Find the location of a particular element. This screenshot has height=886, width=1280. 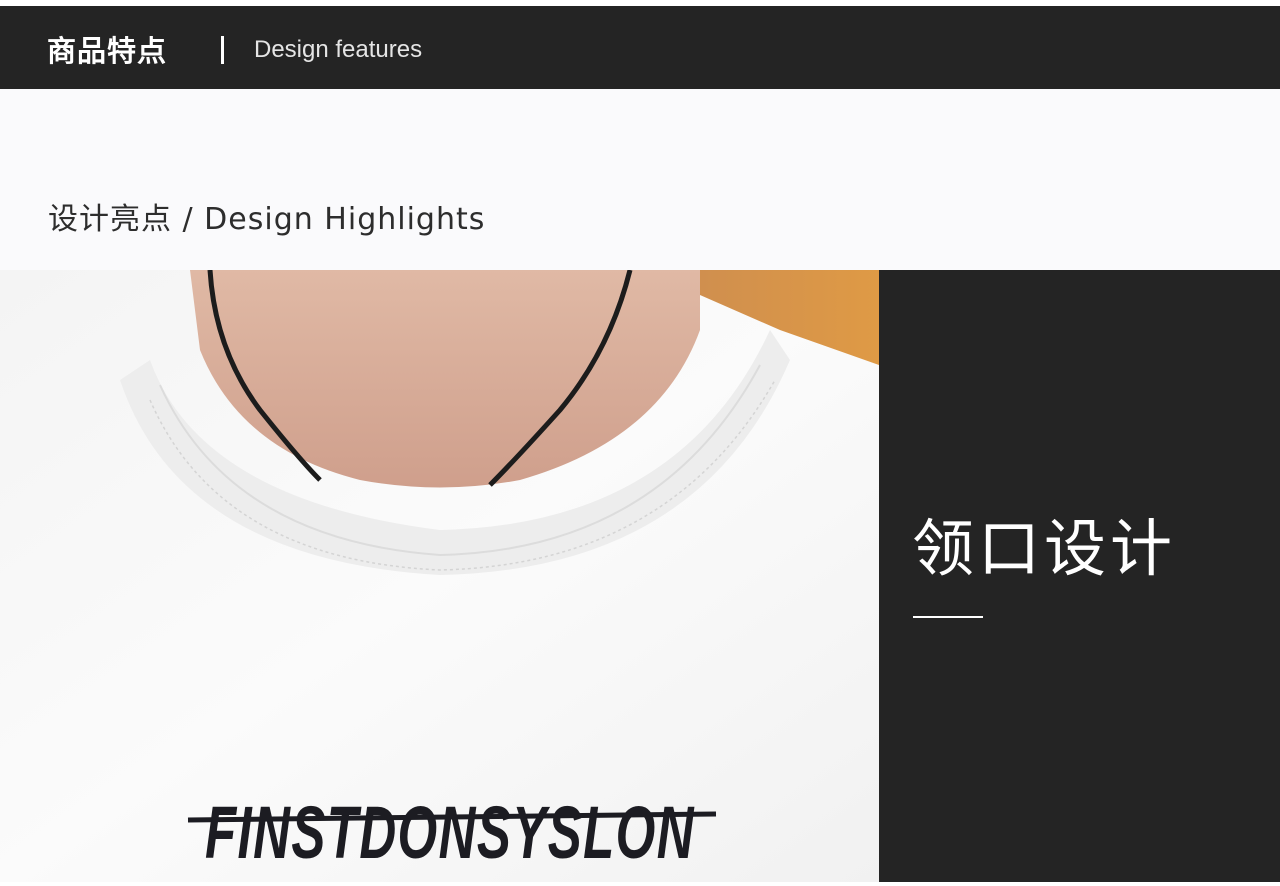

bottom-strip is located at coordinates (640, 884).